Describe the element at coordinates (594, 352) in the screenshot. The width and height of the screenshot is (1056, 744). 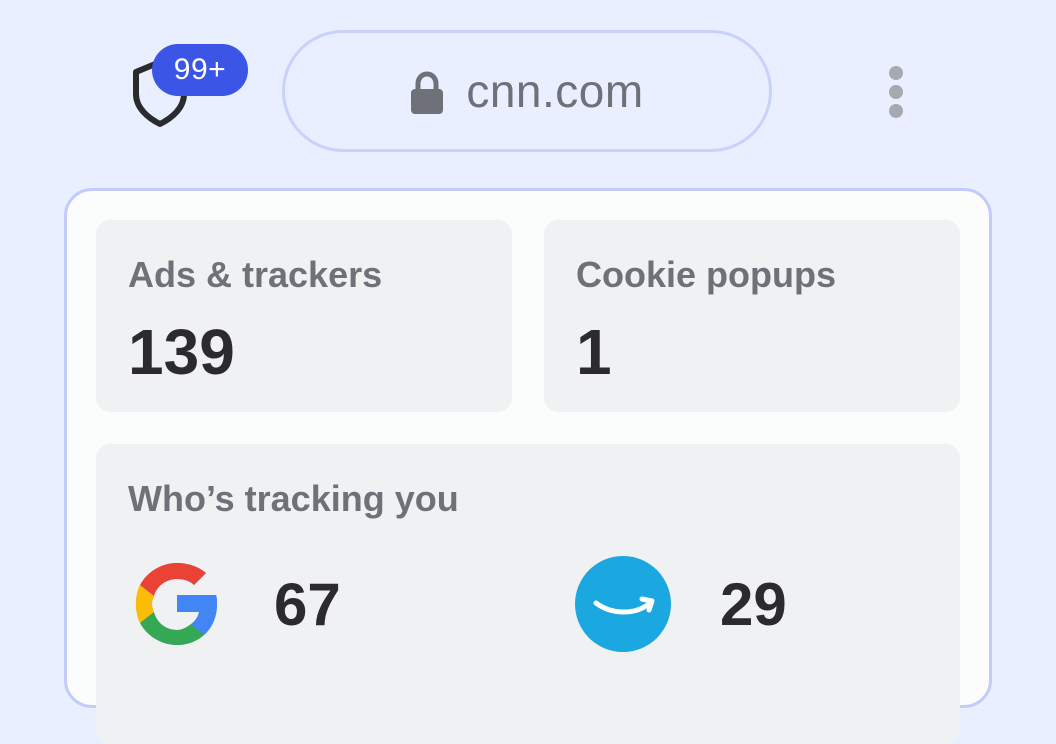
I see `cookie-popups-count: 1` at that location.